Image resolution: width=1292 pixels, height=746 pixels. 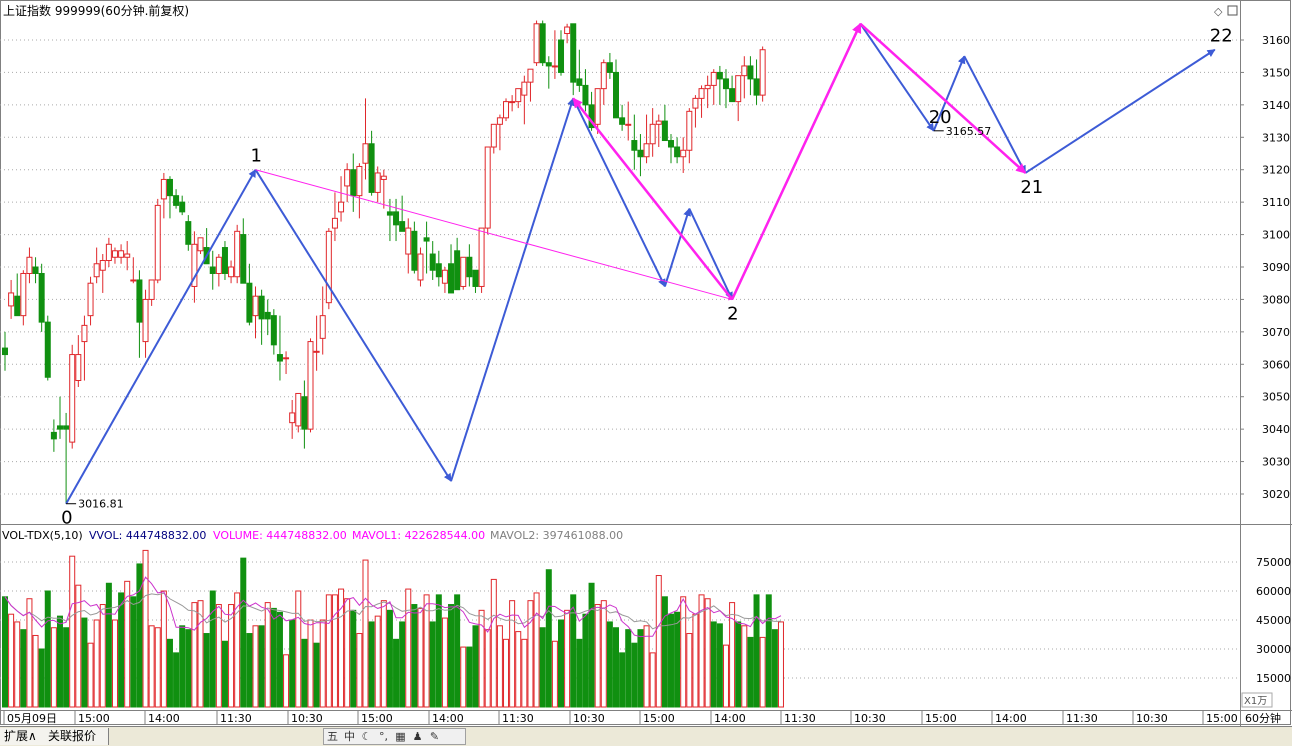 What do you see at coordinates (332, 736) in the screenshot?
I see `stock-icon: 五` at bounding box center [332, 736].